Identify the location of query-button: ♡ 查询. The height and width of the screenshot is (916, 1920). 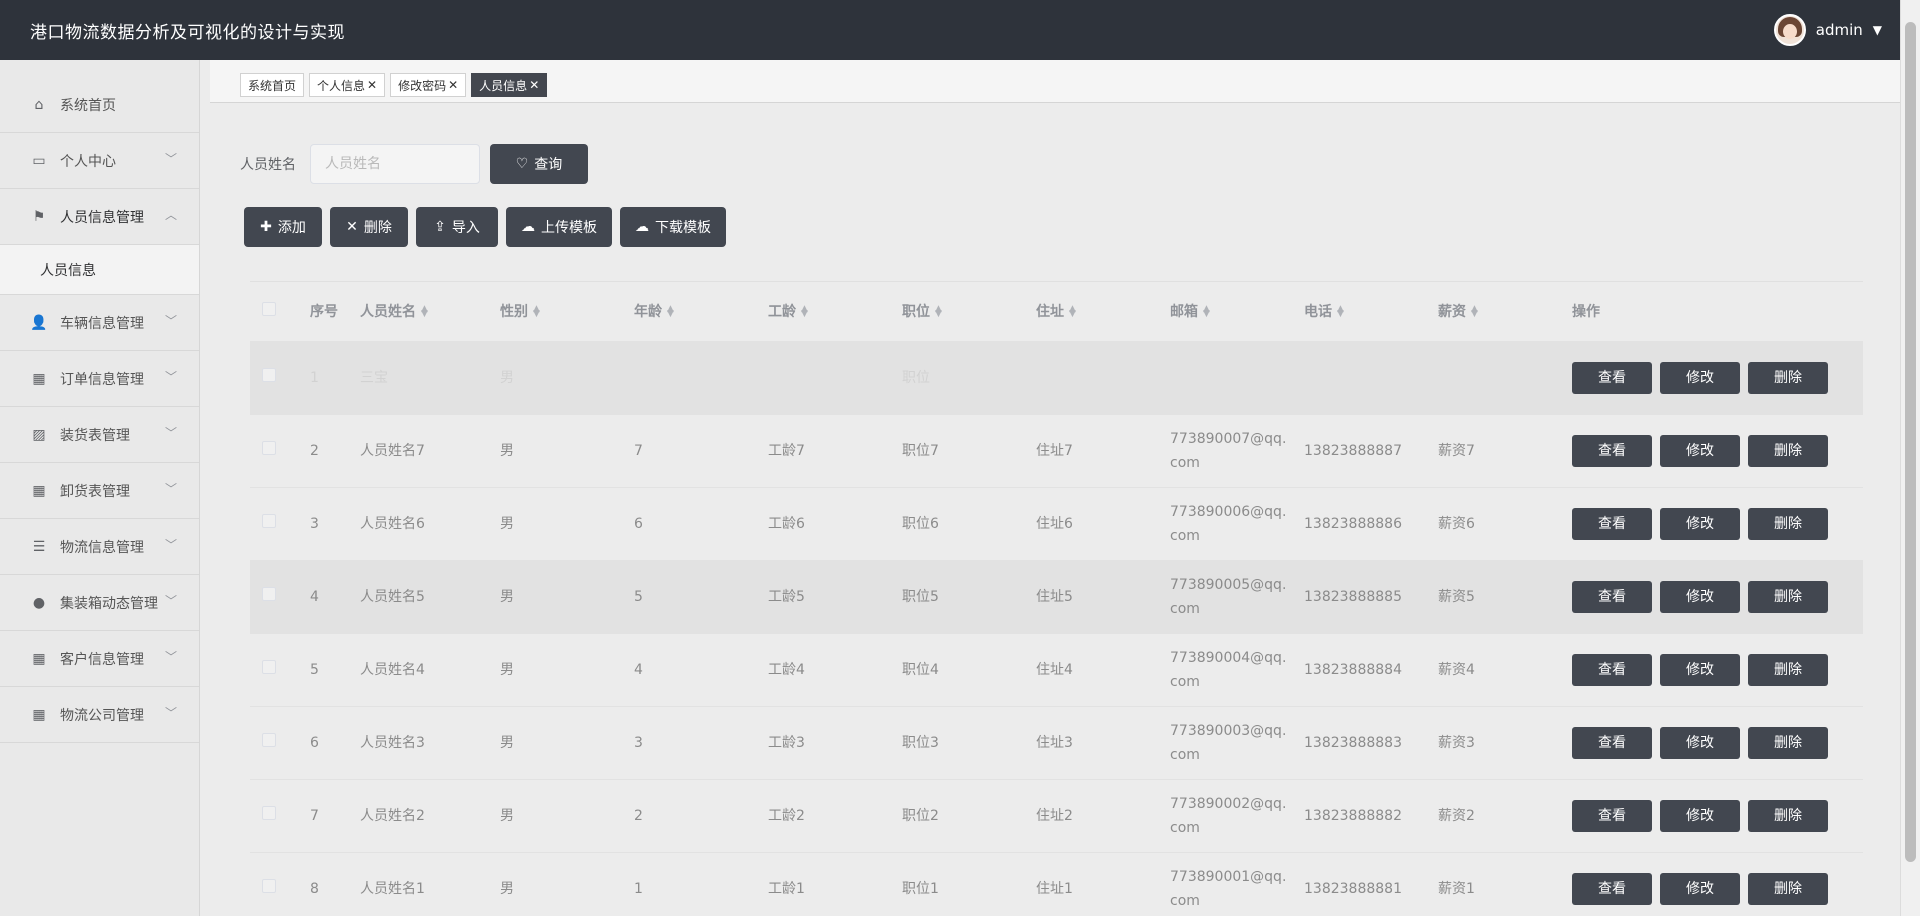
(539, 164).